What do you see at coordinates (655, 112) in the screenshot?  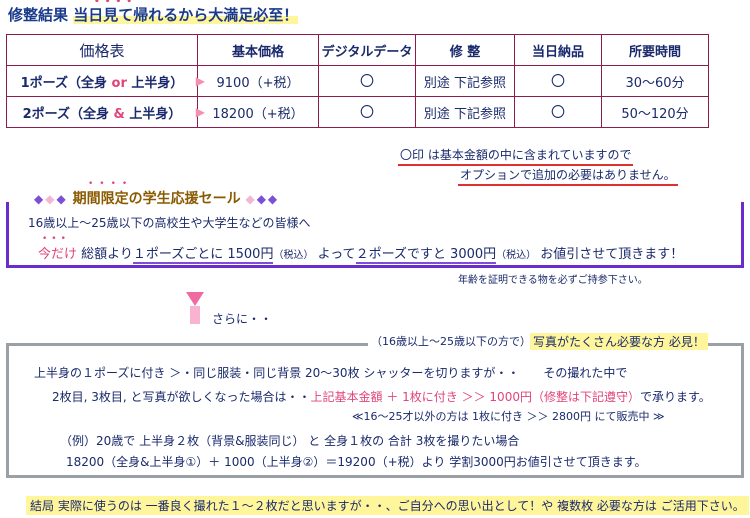 I see `row-duration: 50〜120分` at bounding box center [655, 112].